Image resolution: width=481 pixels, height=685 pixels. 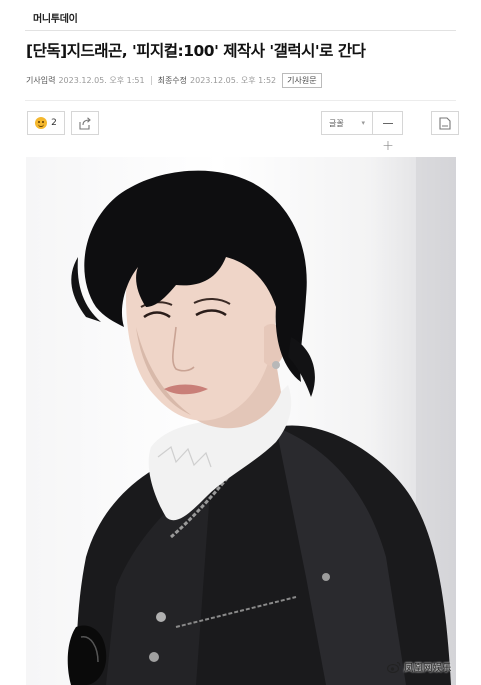 I want to click on site-logo: 머니투데이, so click(x=55, y=17).